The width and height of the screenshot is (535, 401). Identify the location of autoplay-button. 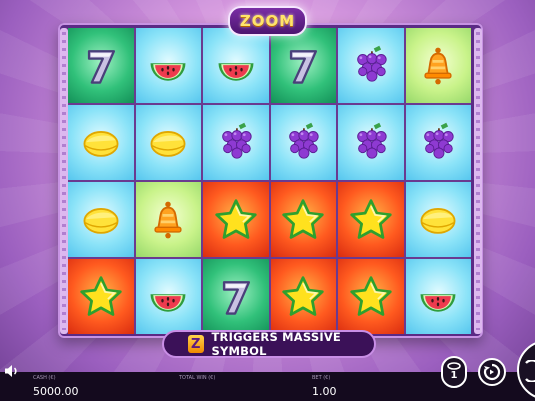
(492, 372).